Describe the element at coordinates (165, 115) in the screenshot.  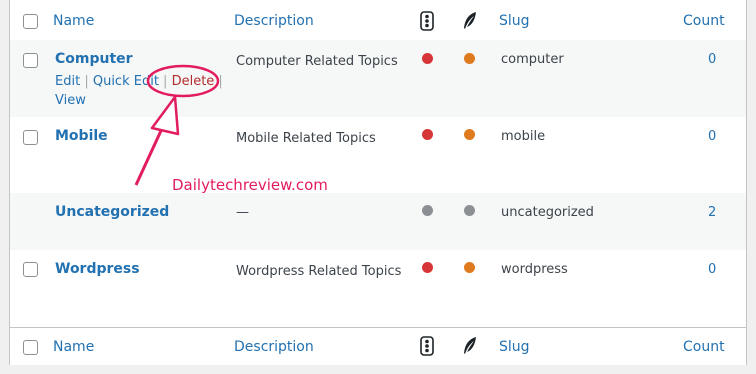
I see `annotation-arrow-head` at that location.